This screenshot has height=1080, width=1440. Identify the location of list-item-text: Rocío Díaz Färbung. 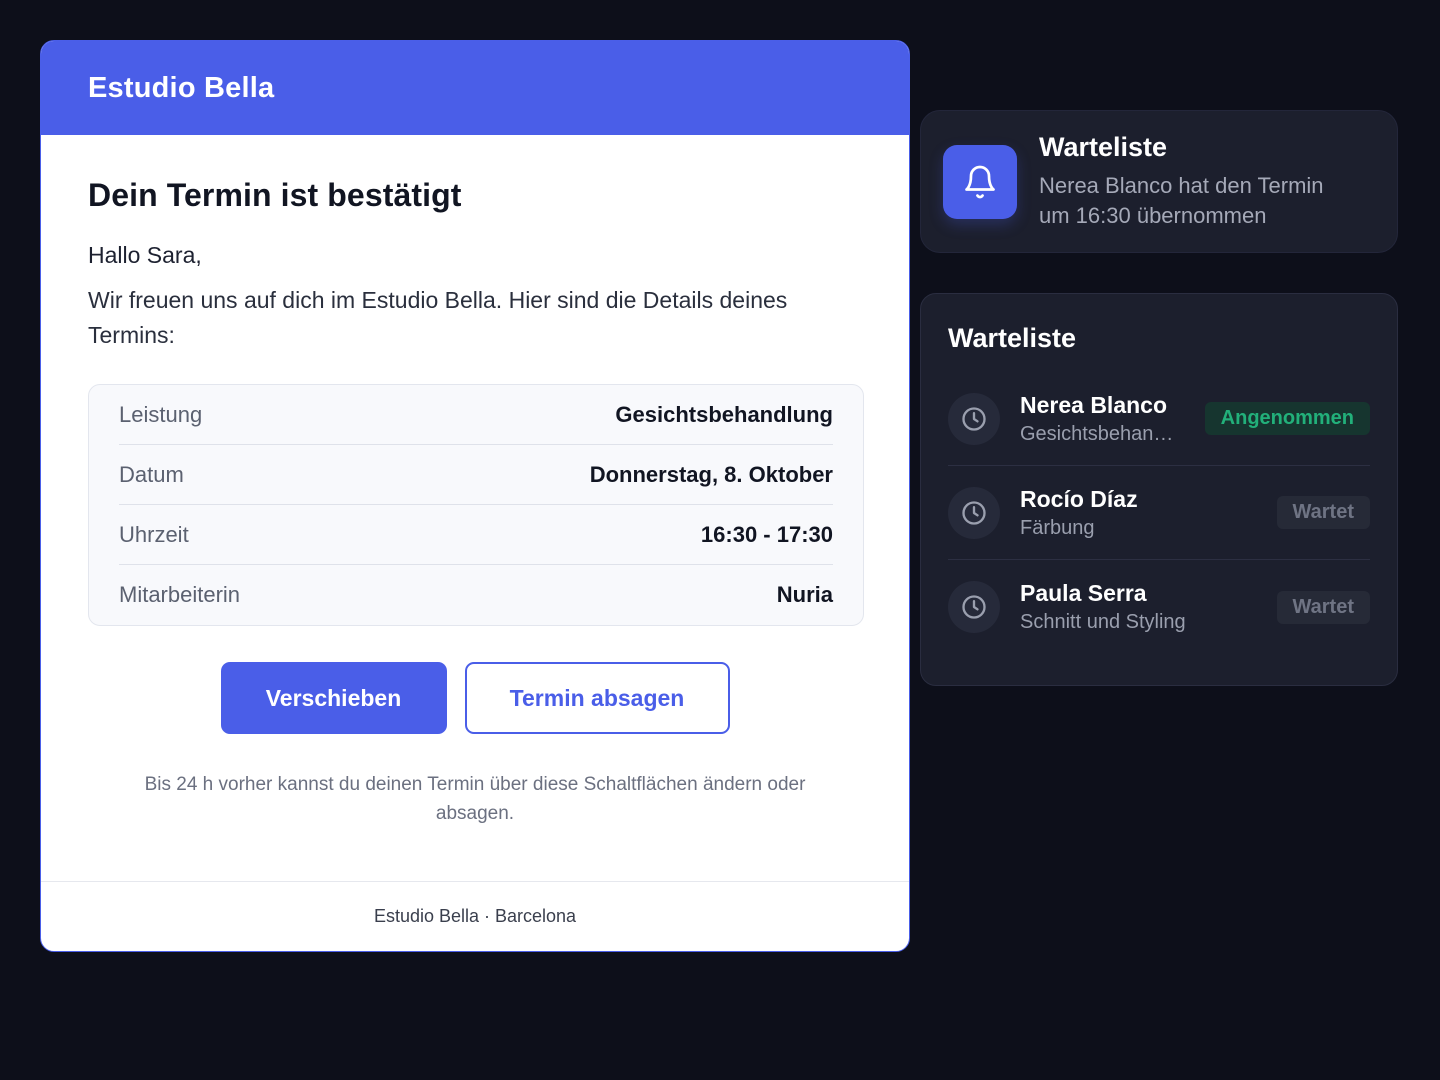
(1148, 513).